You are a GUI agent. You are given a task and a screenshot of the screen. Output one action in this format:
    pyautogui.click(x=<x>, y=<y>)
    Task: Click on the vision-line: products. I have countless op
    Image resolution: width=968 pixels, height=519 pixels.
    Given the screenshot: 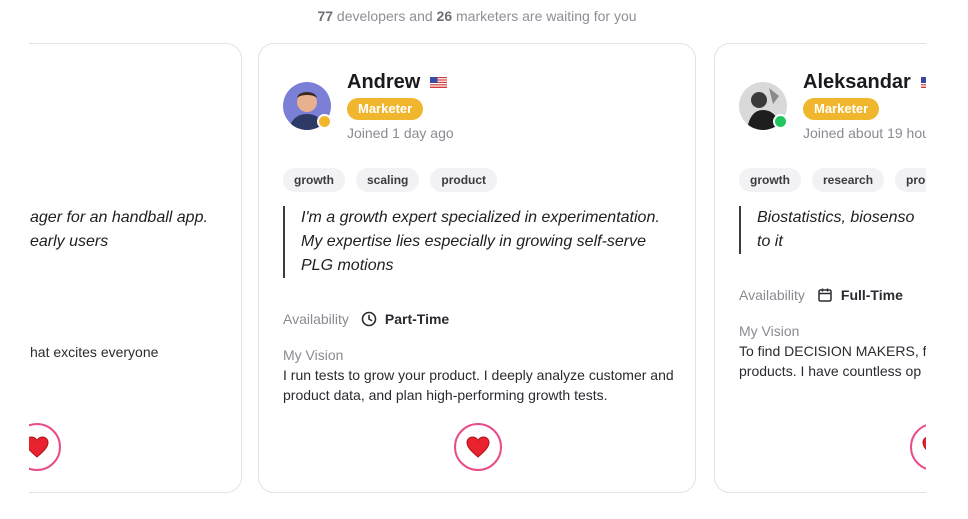 What is the action you would take?
    pyautogui.click(x=830, y=371)
    